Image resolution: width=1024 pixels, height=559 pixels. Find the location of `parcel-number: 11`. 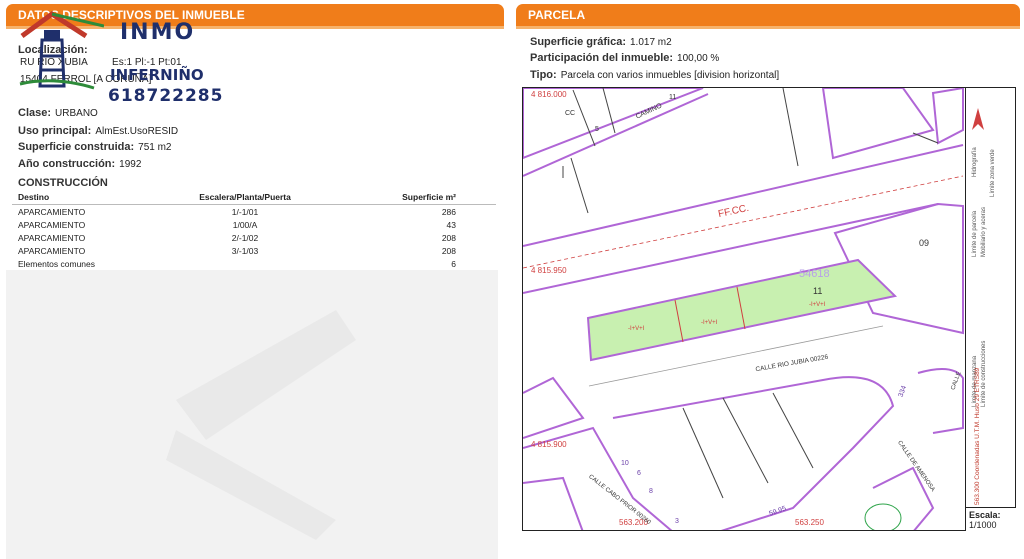

parcel-number: 11 is located at coordinates (818, 291).